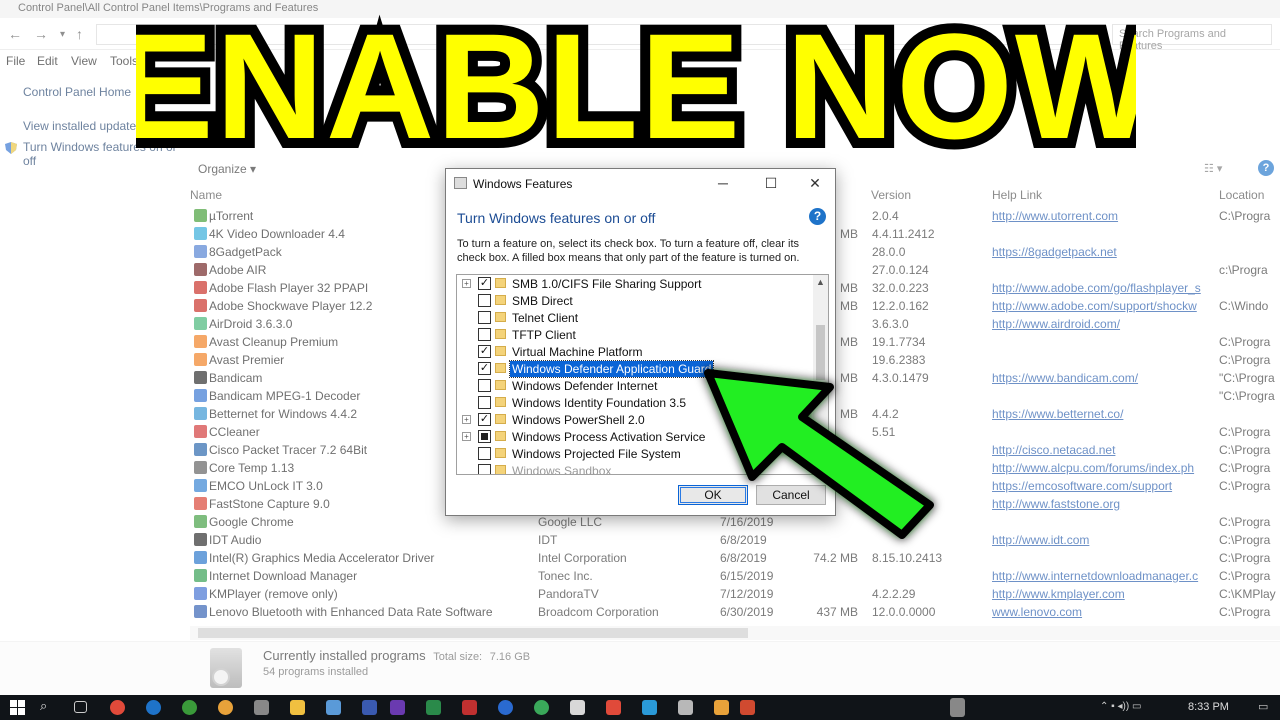 Image resolution: width=1280 pixels, height=720 pixels. I want to click on feature-item: Windows Identity Foundation 3.5, so click(635, 402).